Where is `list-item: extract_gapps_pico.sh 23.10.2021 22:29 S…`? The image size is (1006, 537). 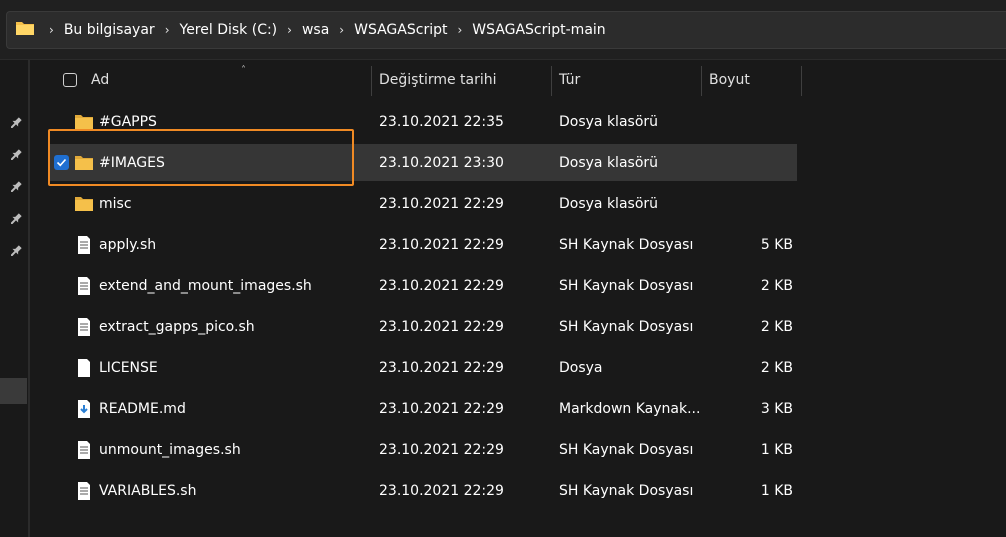
list-item: extract_gapps_pico.sh 23.10.2021 22:29 S… is located at coordinates (422, 326).